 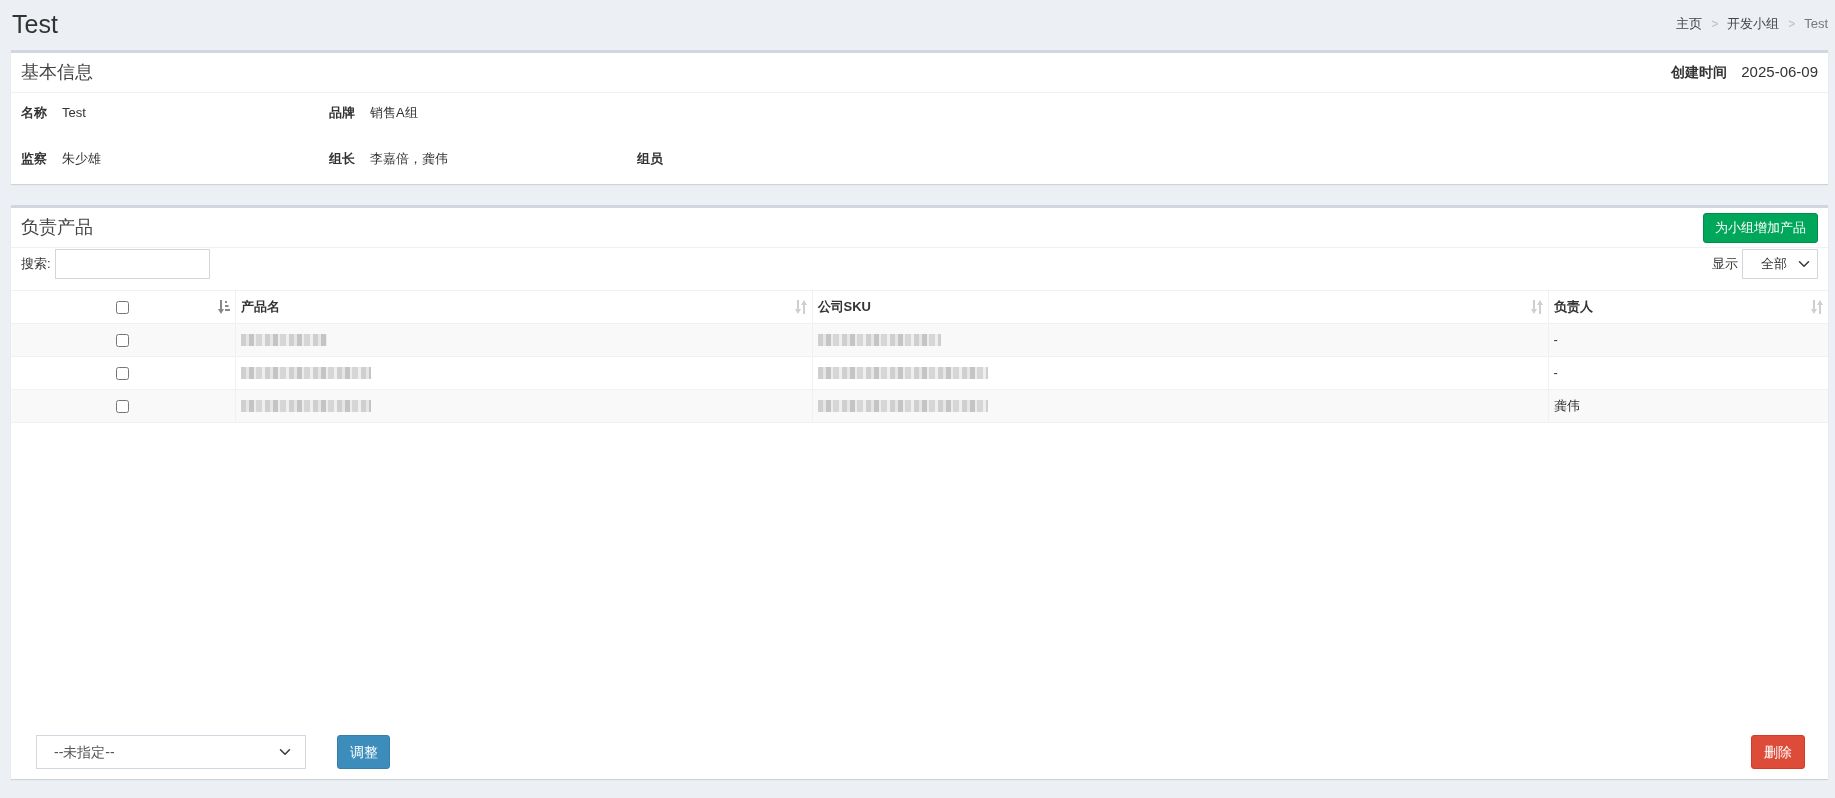 I want to click on column-header: 负责人, so click(x=1573, y=307).